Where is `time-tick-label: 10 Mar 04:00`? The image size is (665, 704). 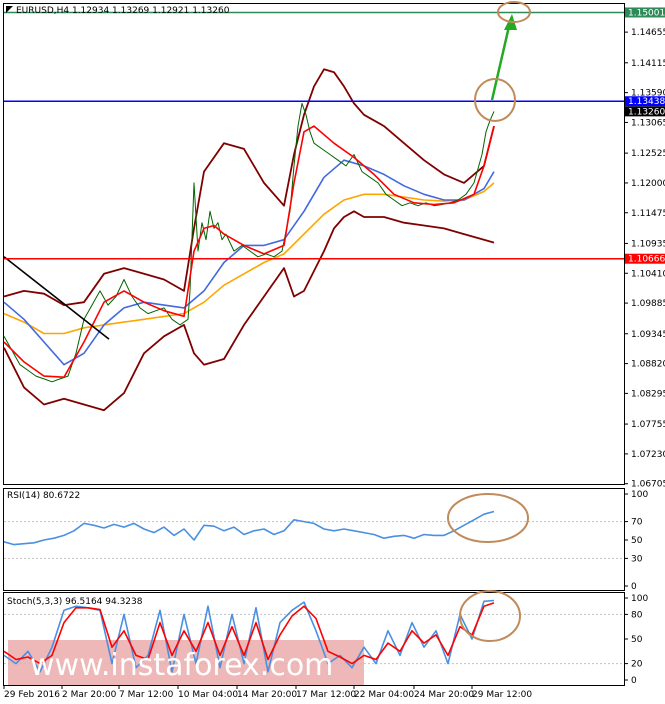
time-tick-label: 10 Mar 04:00 is located at coordinates (208, 695).